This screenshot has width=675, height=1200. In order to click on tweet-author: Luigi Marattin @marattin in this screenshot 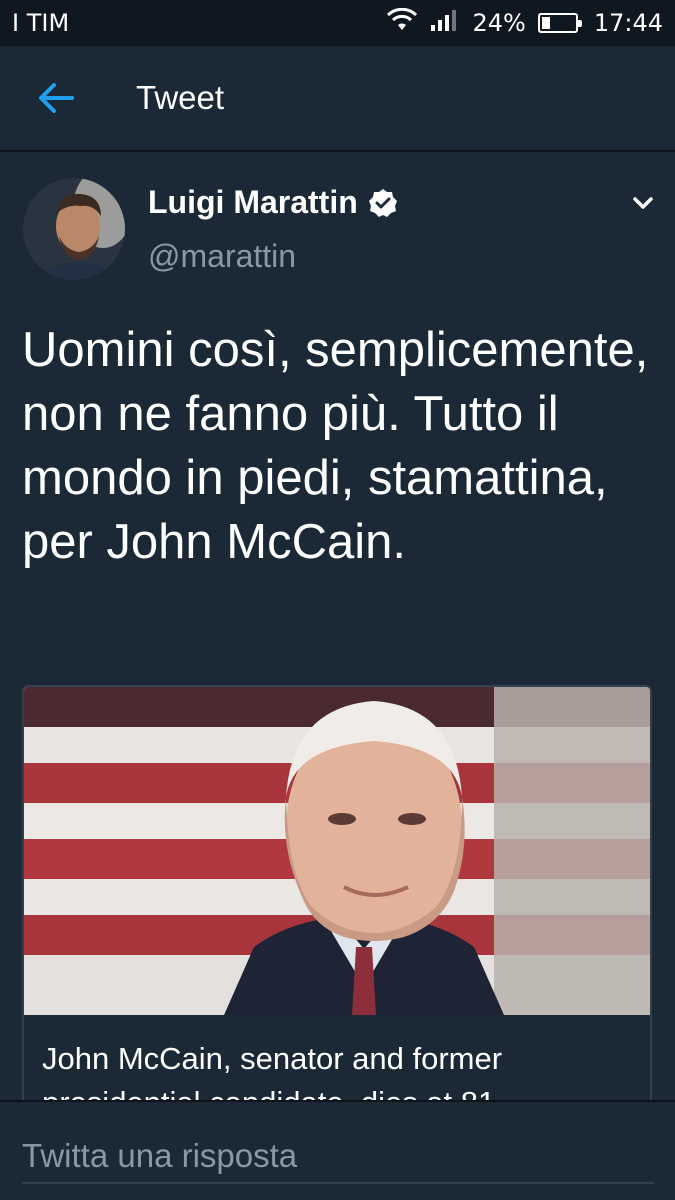, I will do `click(337, 230)`.